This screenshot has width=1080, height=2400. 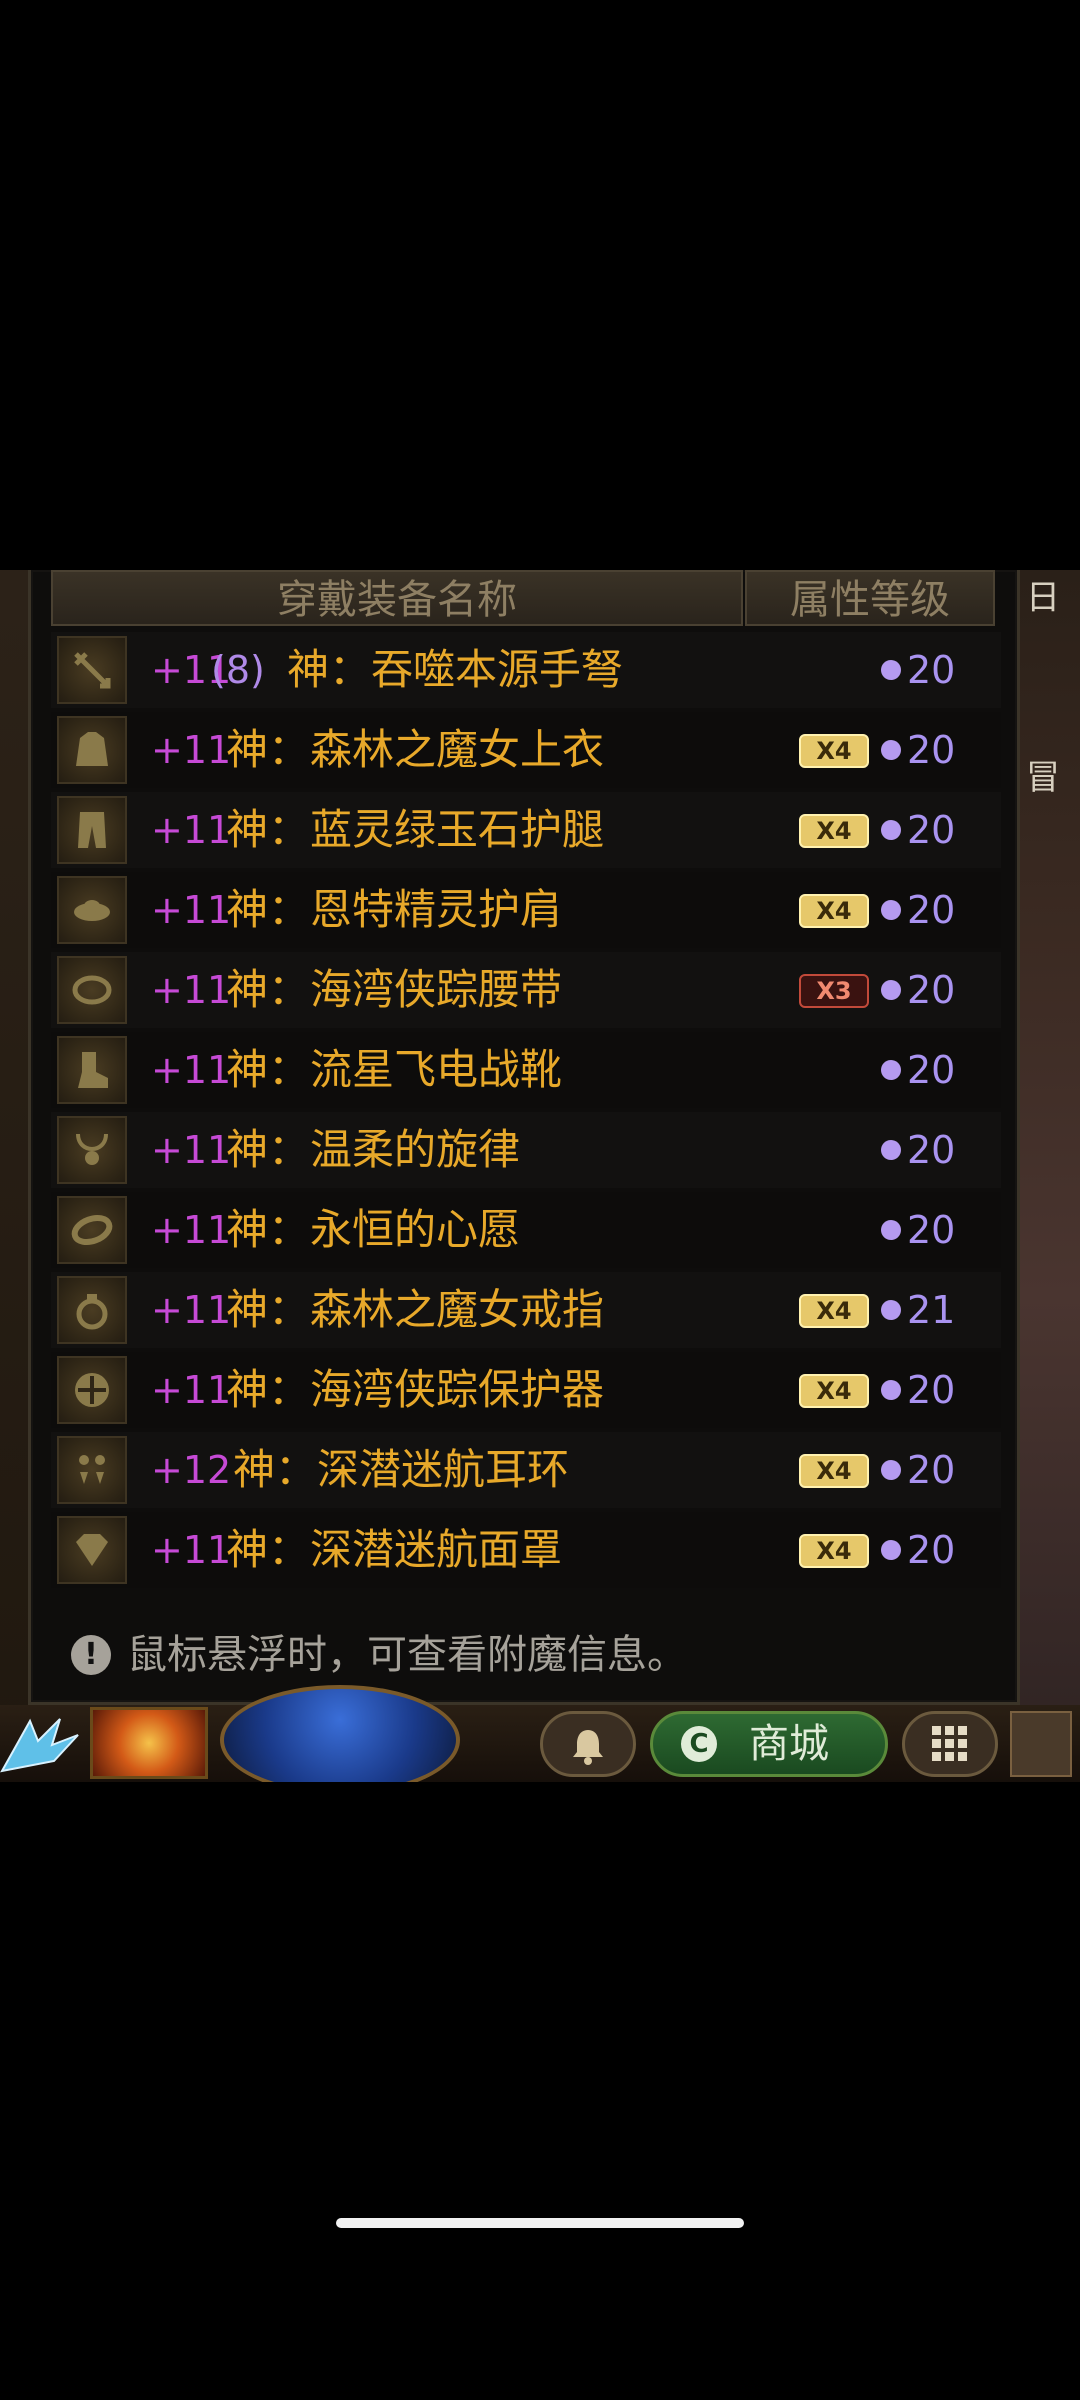 What do you see at coordinates (92, 1390) in the screenshot?
I see `subweapon-icon` at bounding box center [92, 1390].